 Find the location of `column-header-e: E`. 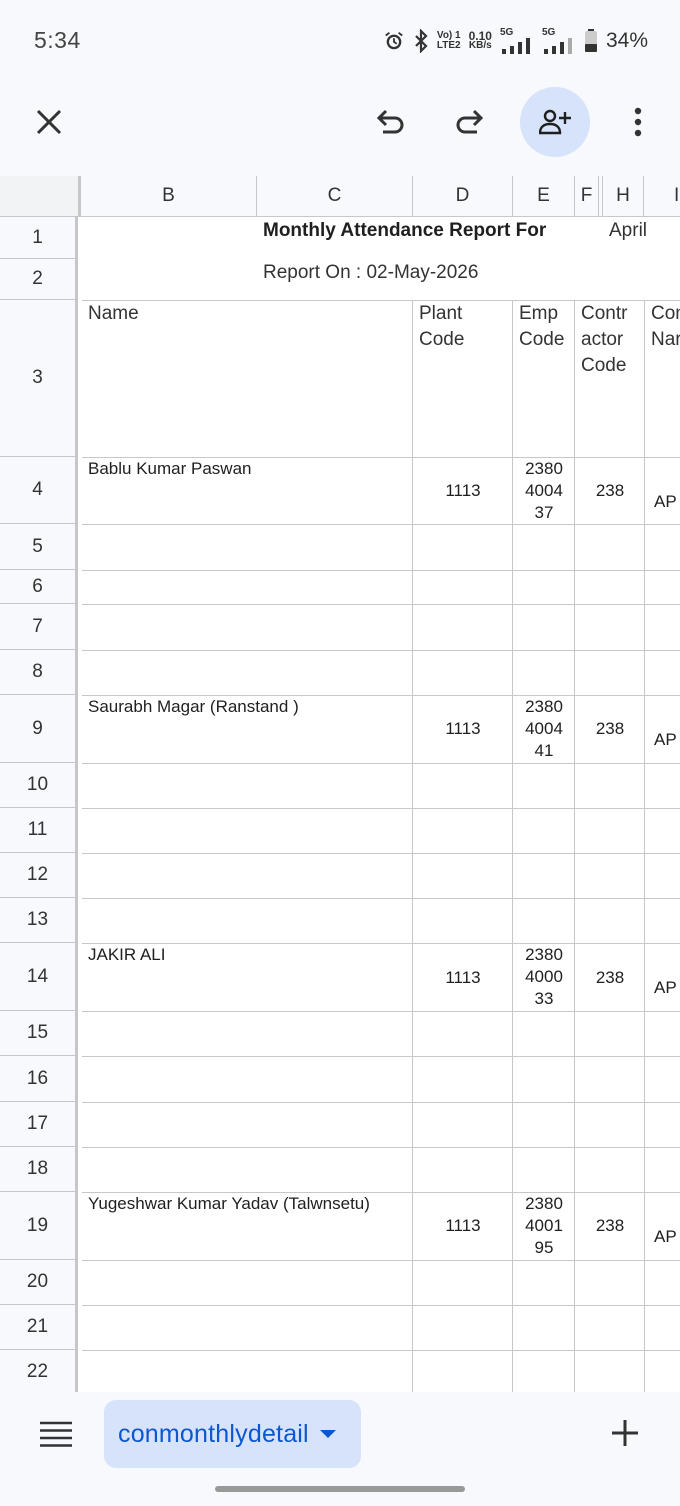

column-header-e: E is located at coordinates (544, 196).